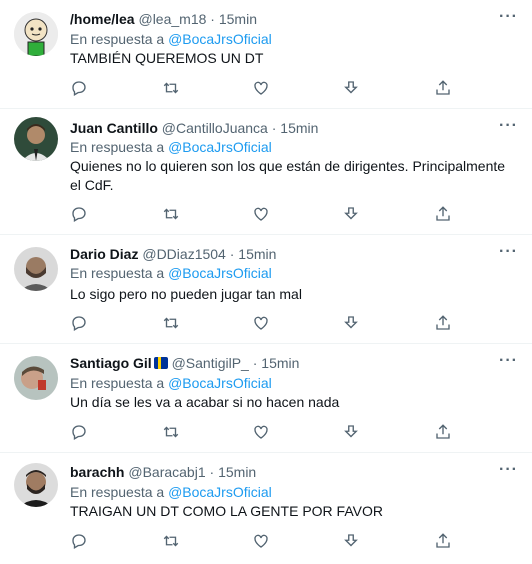 The image size is (532, 564). Describe the element at coordinates (160, 363) in the screenshot. I see `flag-emoji-icon` at that location.